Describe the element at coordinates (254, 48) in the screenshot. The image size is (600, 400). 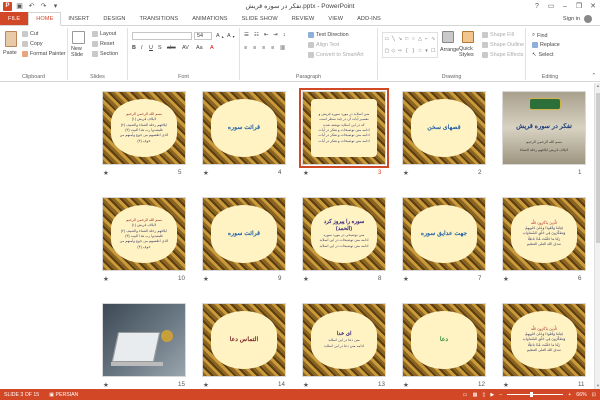
I see `align-center-icon: ≡` at that location.